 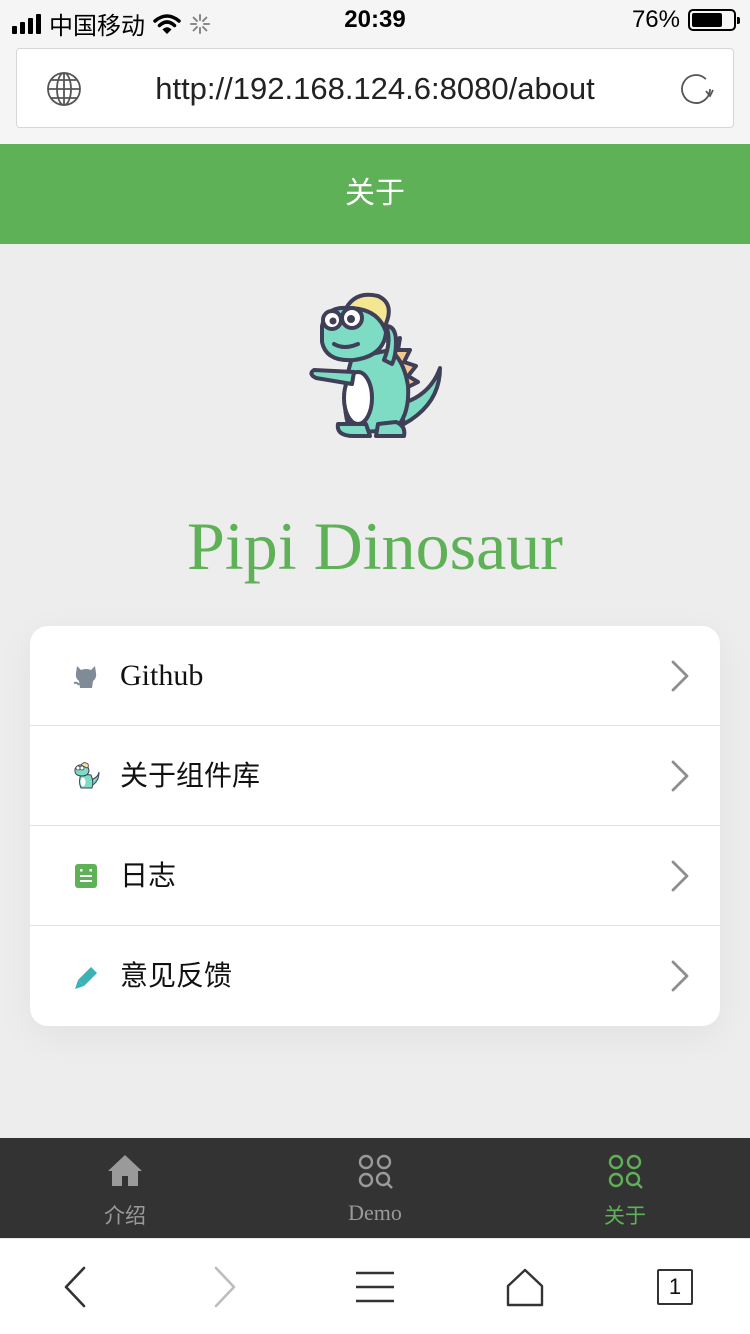 I want to click on tab-label: 关于, so click(x=625, y=1216).